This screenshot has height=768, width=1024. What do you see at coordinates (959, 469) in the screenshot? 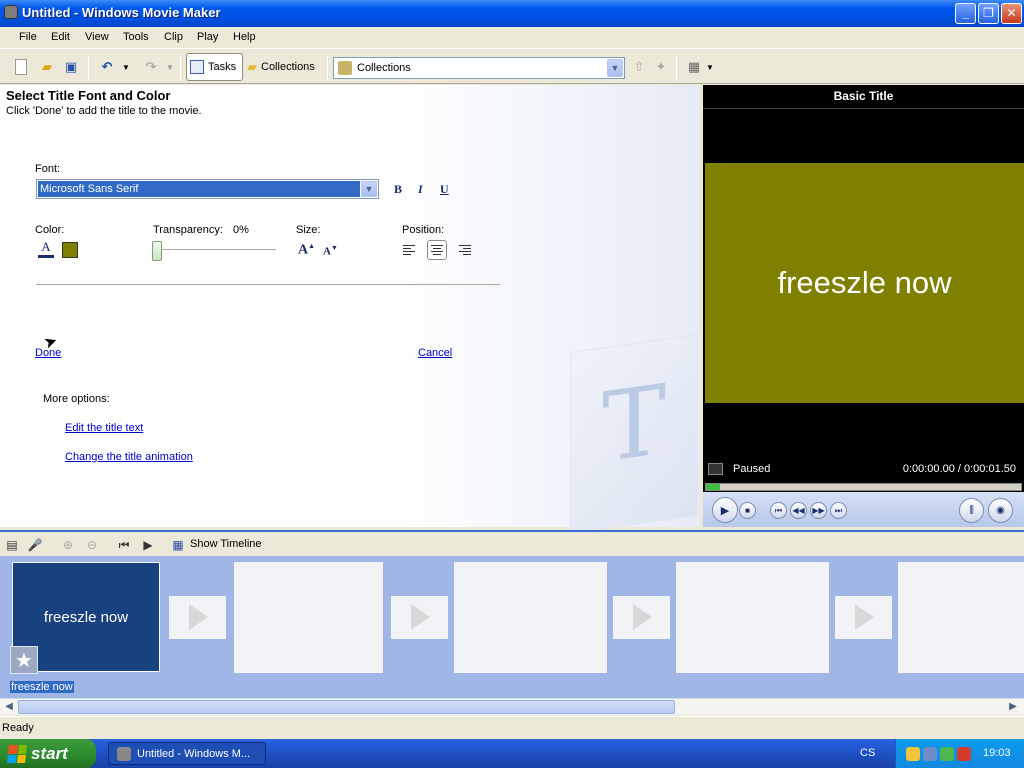
I see `playback-time: 0:00:00.00 / 0:00:01.50` at bounding box center [959, 469].